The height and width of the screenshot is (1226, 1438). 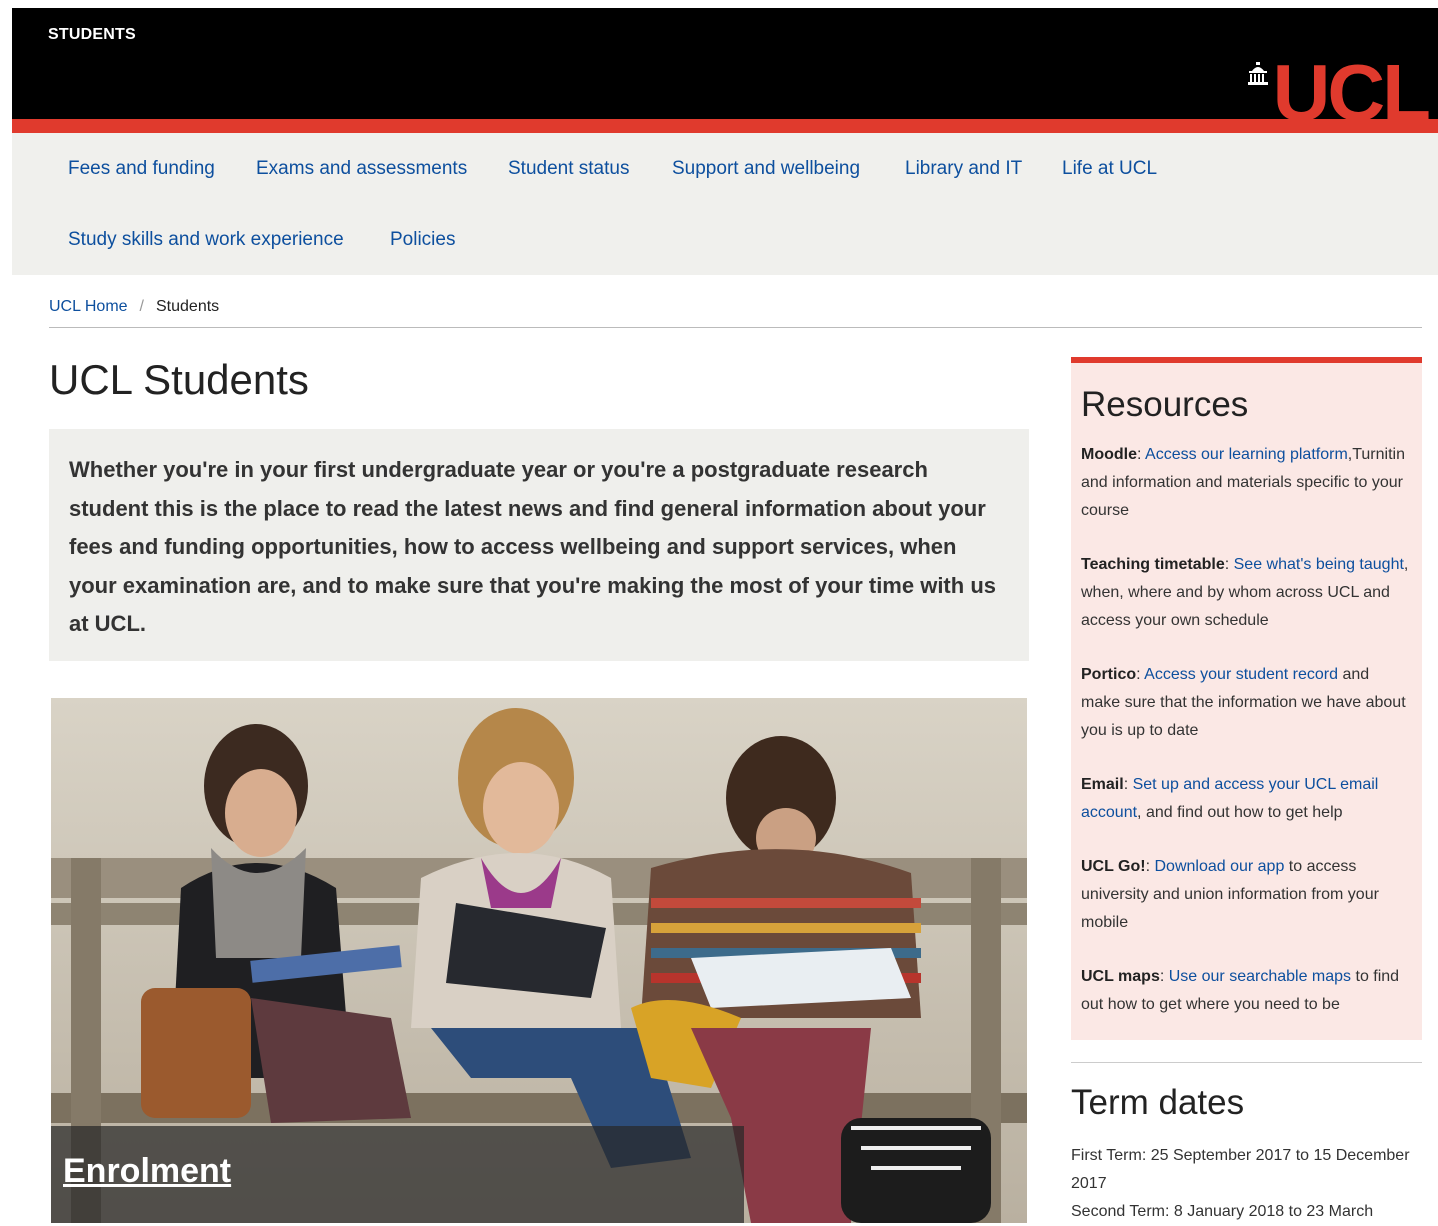 I want to click on breadcrumb-divider, so click(x=735, y=327).